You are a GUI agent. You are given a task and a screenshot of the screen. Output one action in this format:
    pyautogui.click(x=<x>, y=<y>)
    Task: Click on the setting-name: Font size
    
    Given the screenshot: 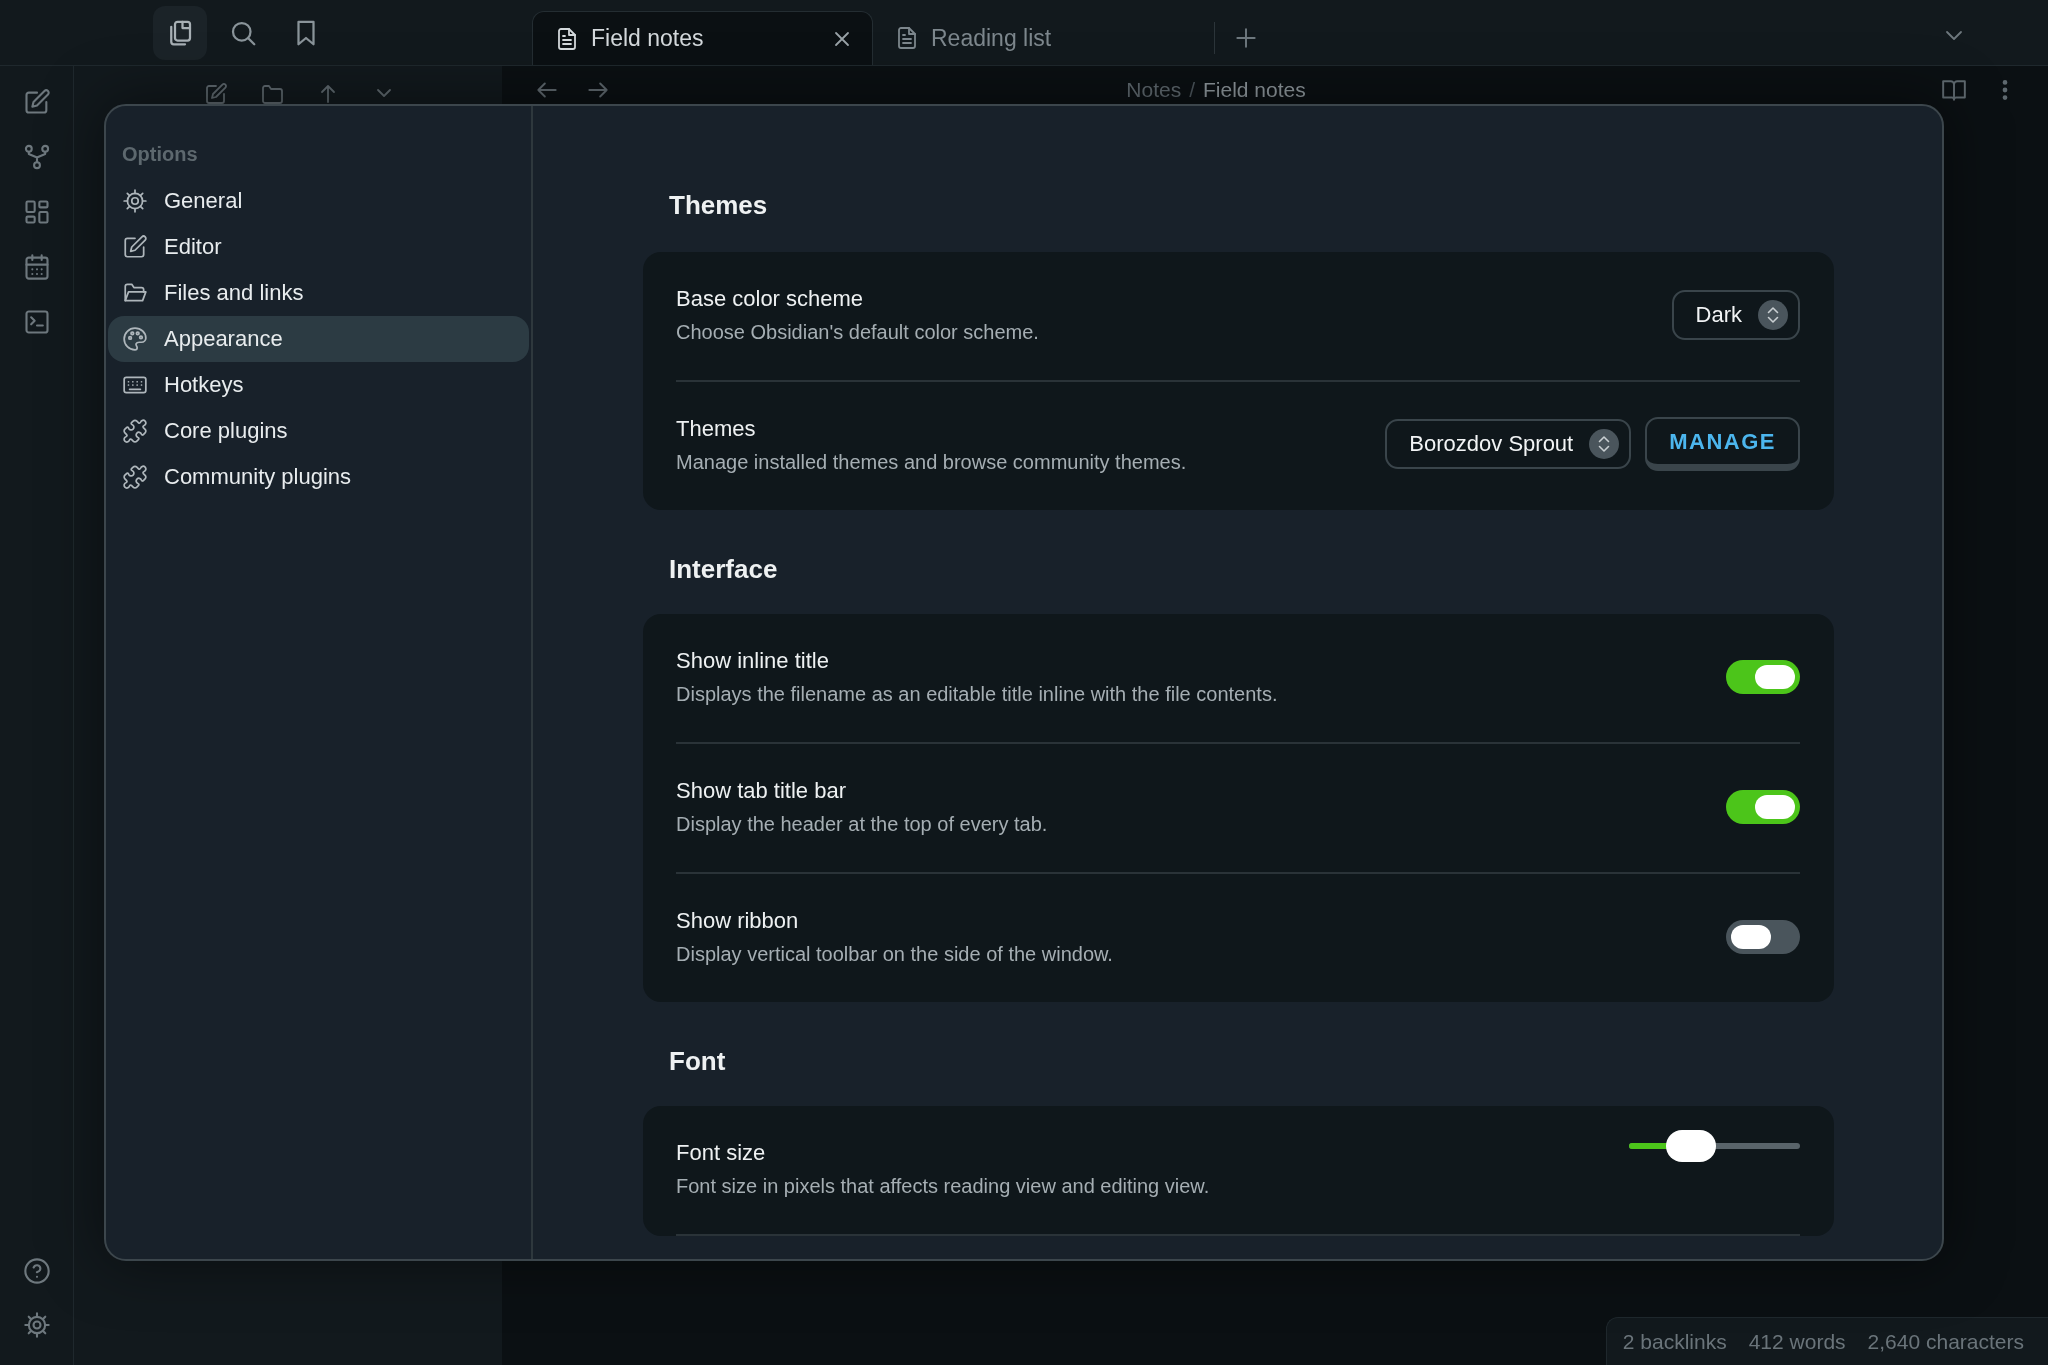 What is the action you would take?
    pyautogui.click(x=721, y=1153)
    